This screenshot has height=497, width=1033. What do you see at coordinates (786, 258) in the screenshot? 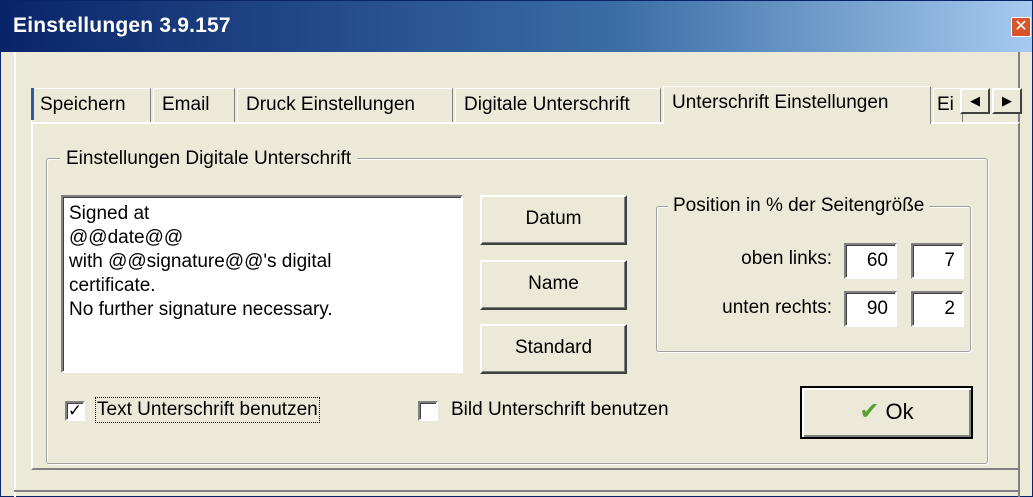
I see `top-left-label: oben links:` at bounding box center [786, 258].